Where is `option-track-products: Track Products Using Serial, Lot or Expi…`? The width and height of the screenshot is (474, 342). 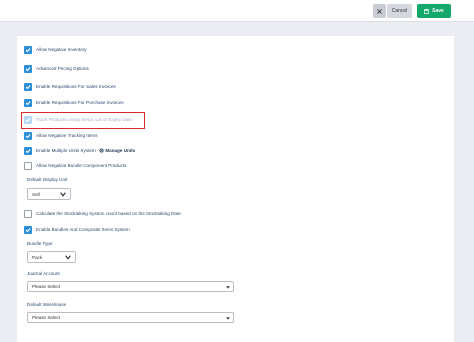
option-track-products: Track Products Using Serial, Lot or Expi… is located at coordinates (78, 119).